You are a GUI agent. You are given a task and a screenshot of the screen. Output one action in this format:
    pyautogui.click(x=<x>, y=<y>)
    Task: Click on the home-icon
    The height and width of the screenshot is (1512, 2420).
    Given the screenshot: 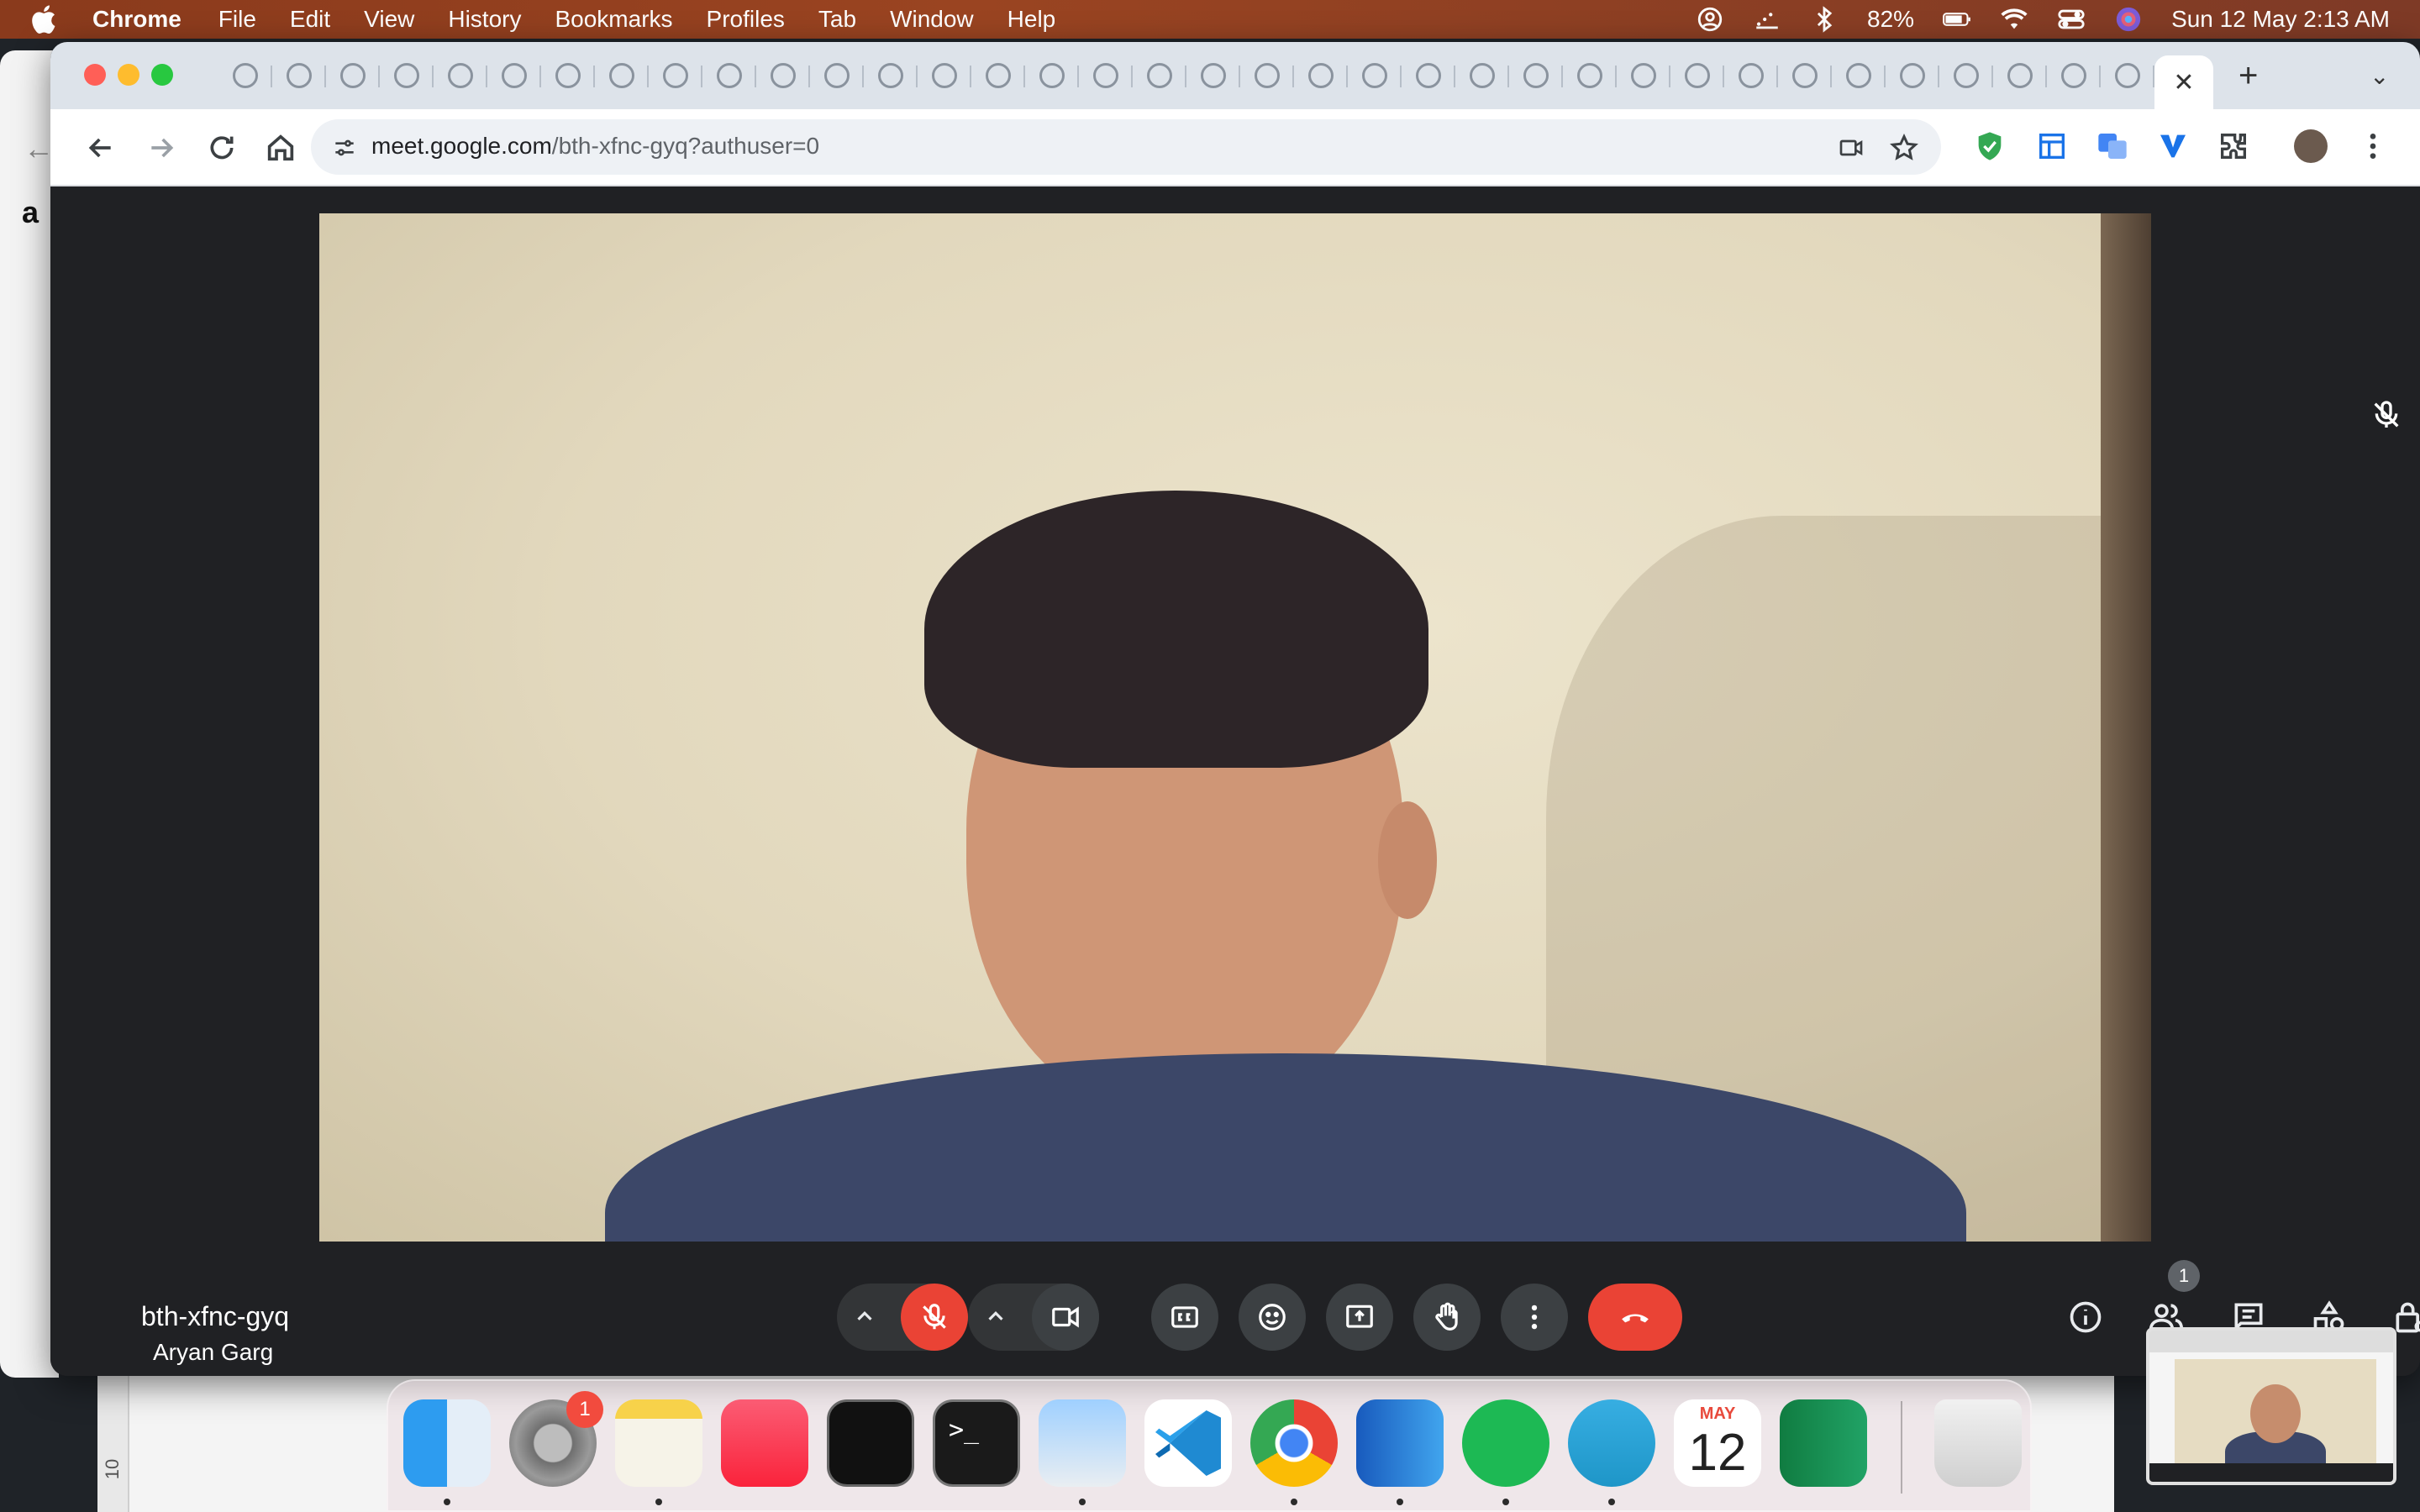 What is the action you would take?
    pyautogui.click(x=280, y=148)
    